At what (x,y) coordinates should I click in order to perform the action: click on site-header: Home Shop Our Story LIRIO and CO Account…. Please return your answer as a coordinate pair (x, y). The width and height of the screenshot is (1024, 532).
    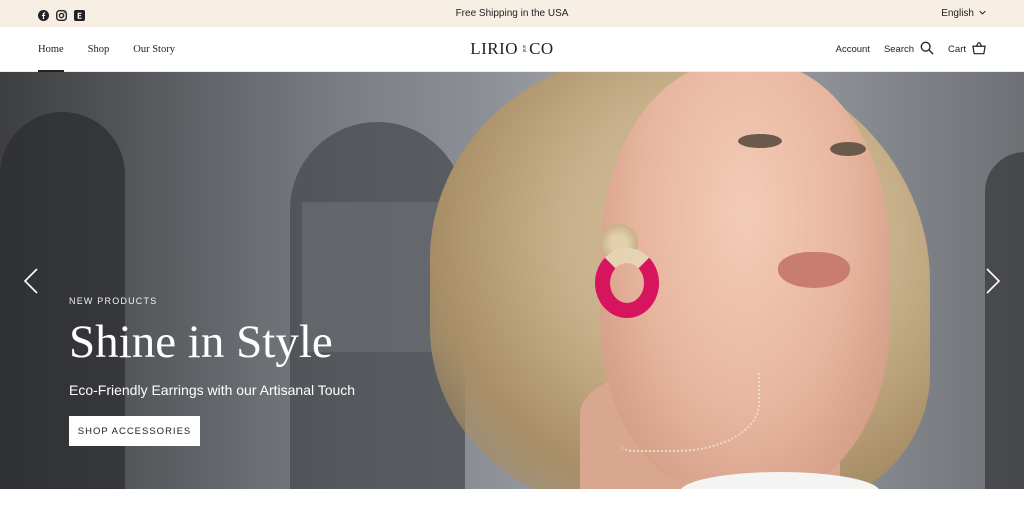
    Looking at the image, I should click on (512, 49).